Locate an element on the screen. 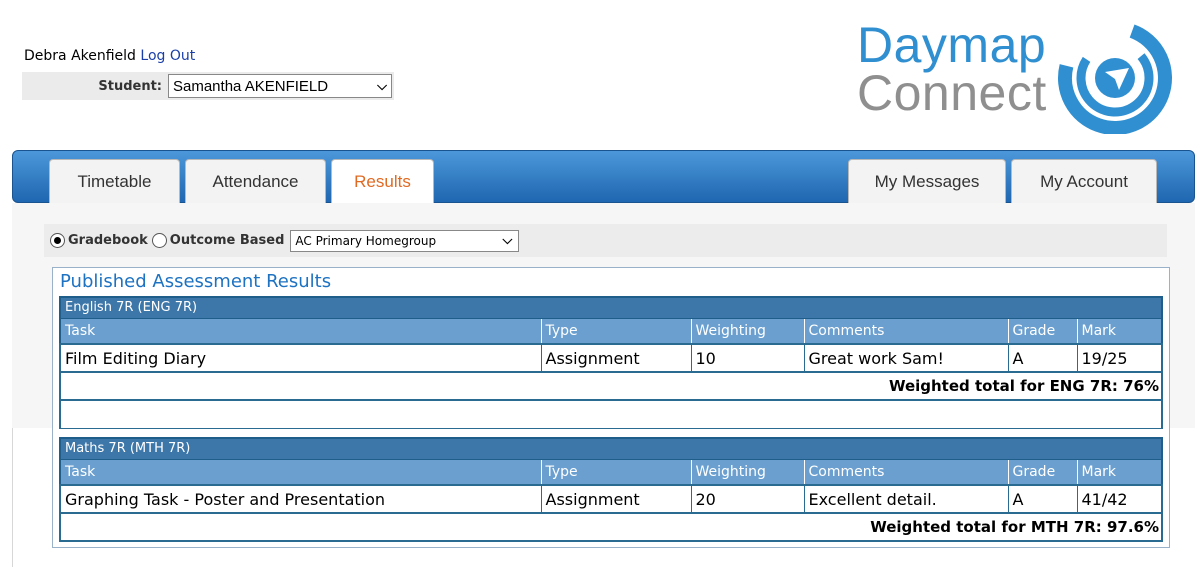  student-select: Samantha AKENFIELD ⌵ is located at coordinates (280, 86).